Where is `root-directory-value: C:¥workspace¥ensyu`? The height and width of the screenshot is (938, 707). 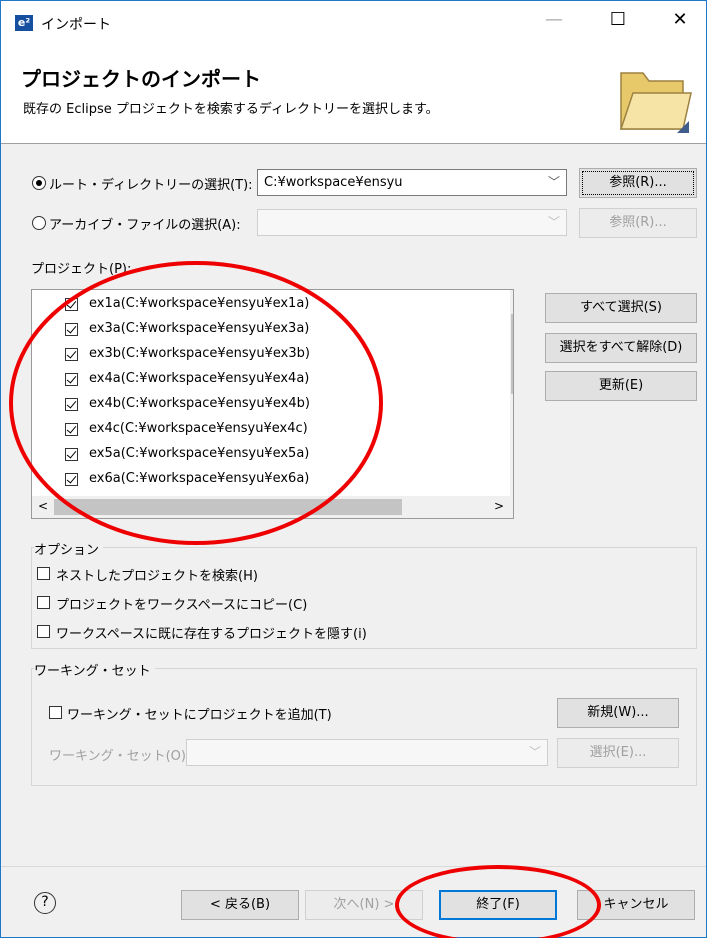
root-directory-value: C:¥workspace¥ensyu is located at coordinates (333, 182).